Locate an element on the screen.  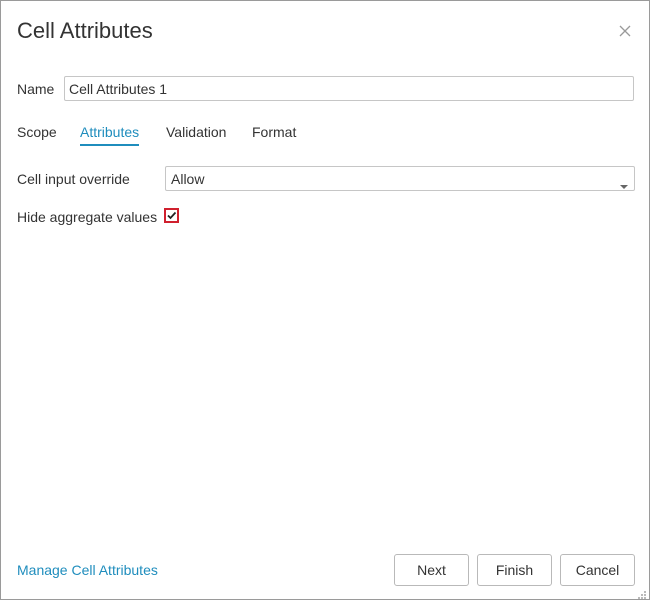
name-input is located at coordinates (349, 88).